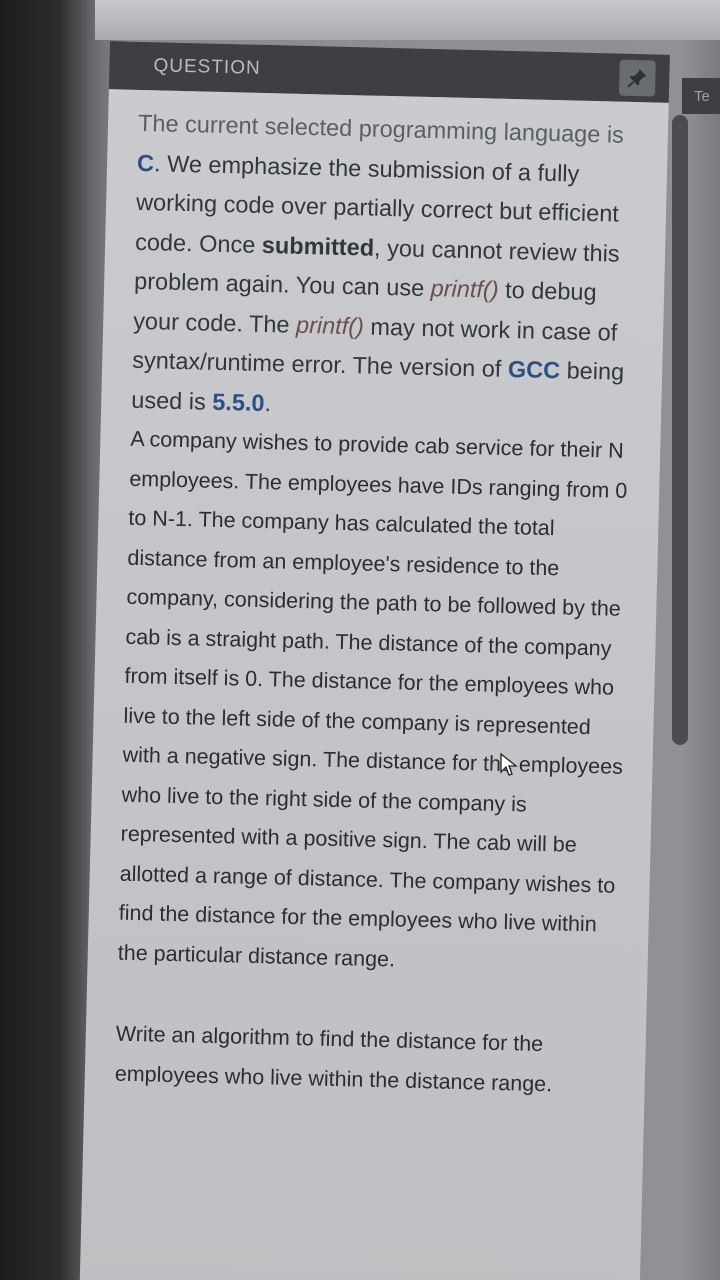  What do you see at coordinates (145, 162) in the screenshot?
I see `language-name: C` at bounding box center [145, 162].